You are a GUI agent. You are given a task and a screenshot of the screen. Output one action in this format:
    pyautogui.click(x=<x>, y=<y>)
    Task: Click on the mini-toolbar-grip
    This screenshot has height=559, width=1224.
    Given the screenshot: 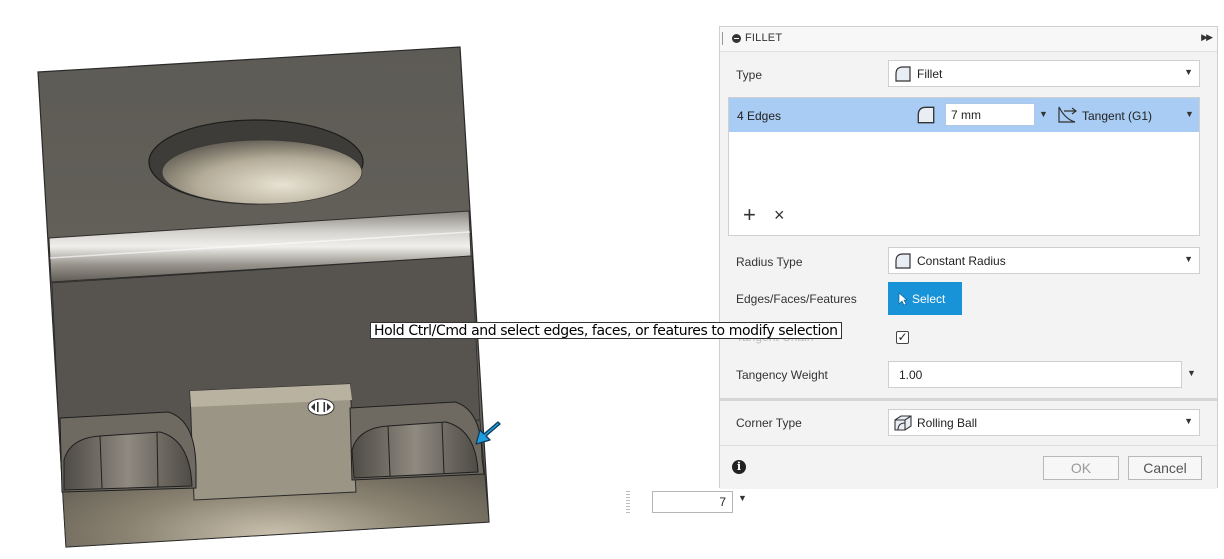 What is the action you would take?
    pyautogui.click(x=628, y=502)
    